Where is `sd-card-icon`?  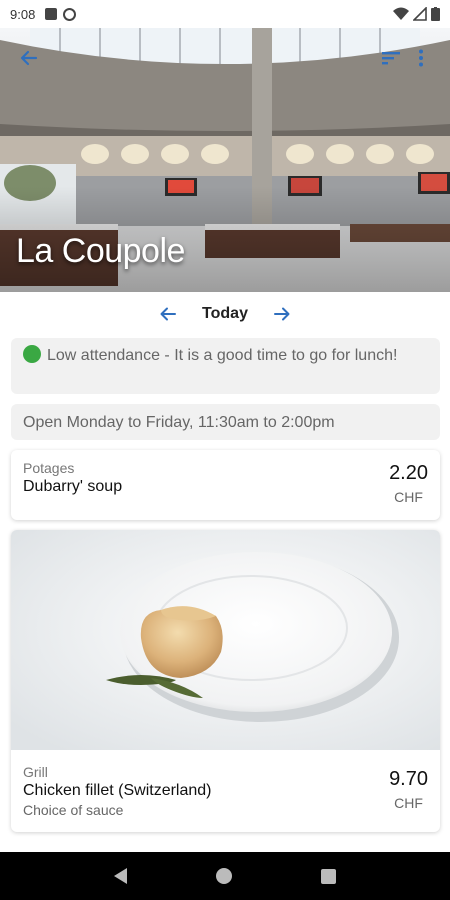
sd-card-icon is located at coordinates (51, 14).